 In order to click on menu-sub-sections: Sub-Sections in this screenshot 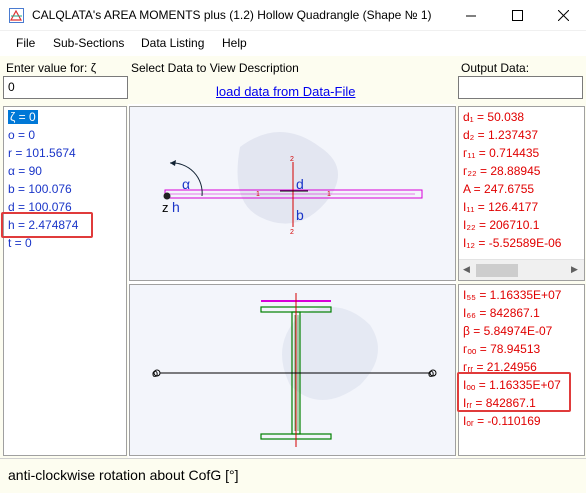, I will do `click(88, 43)`.